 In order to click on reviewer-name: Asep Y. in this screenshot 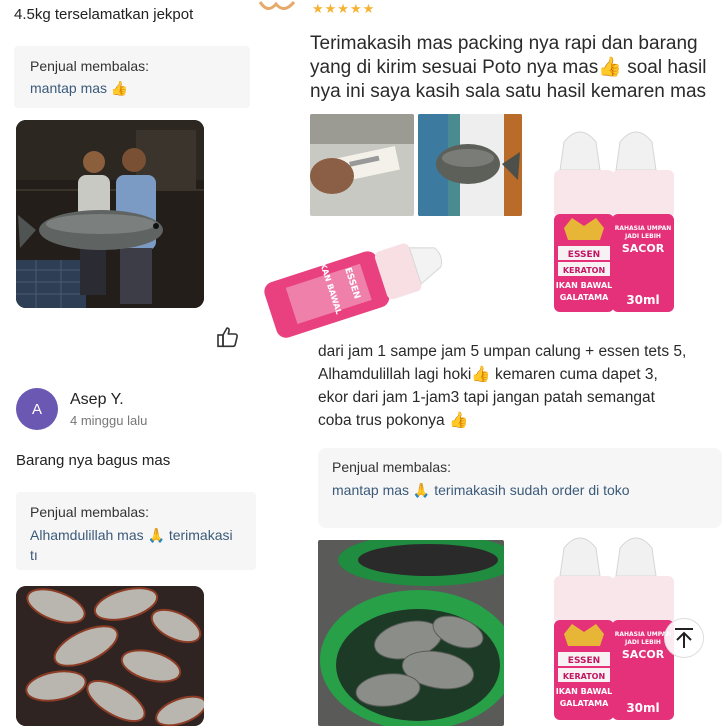, I will do `click(97, 399)`.